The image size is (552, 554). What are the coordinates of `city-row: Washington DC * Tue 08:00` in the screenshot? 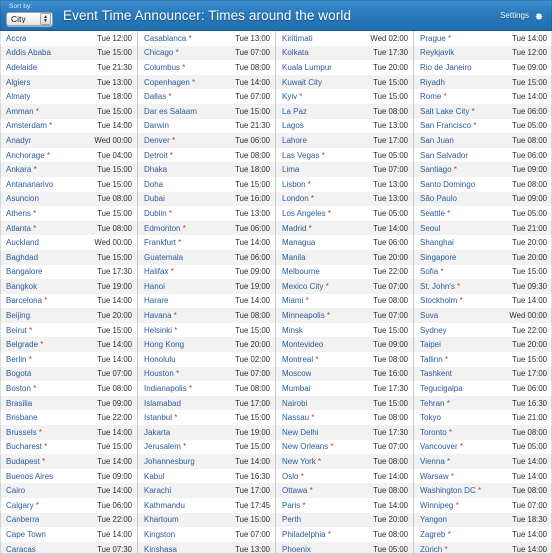 It's located at (483, 490).